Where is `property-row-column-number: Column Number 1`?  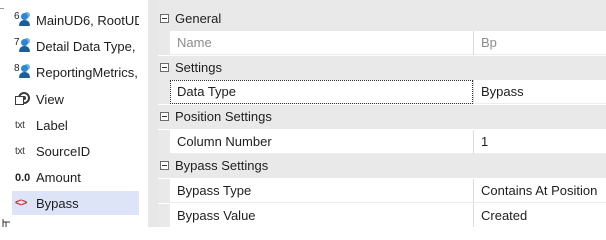
property-row-column-number: Column Number 1 is located at coordinates (382, 142).